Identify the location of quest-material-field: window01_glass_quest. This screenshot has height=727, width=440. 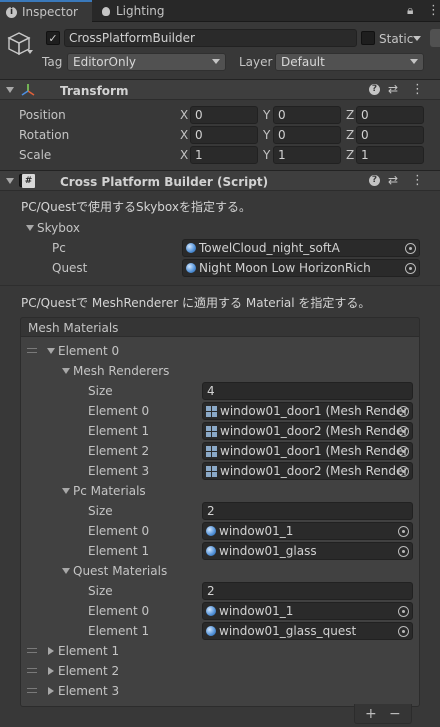
(307, 631).